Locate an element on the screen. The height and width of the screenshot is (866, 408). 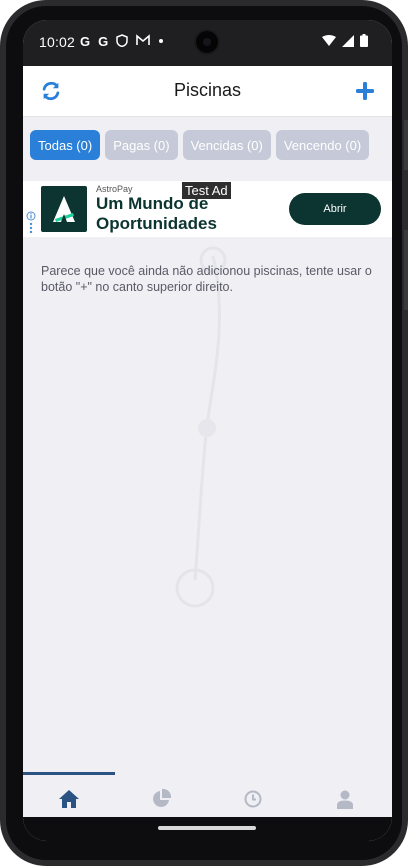
nav-tab-profile is located at coordinates (345, 799).